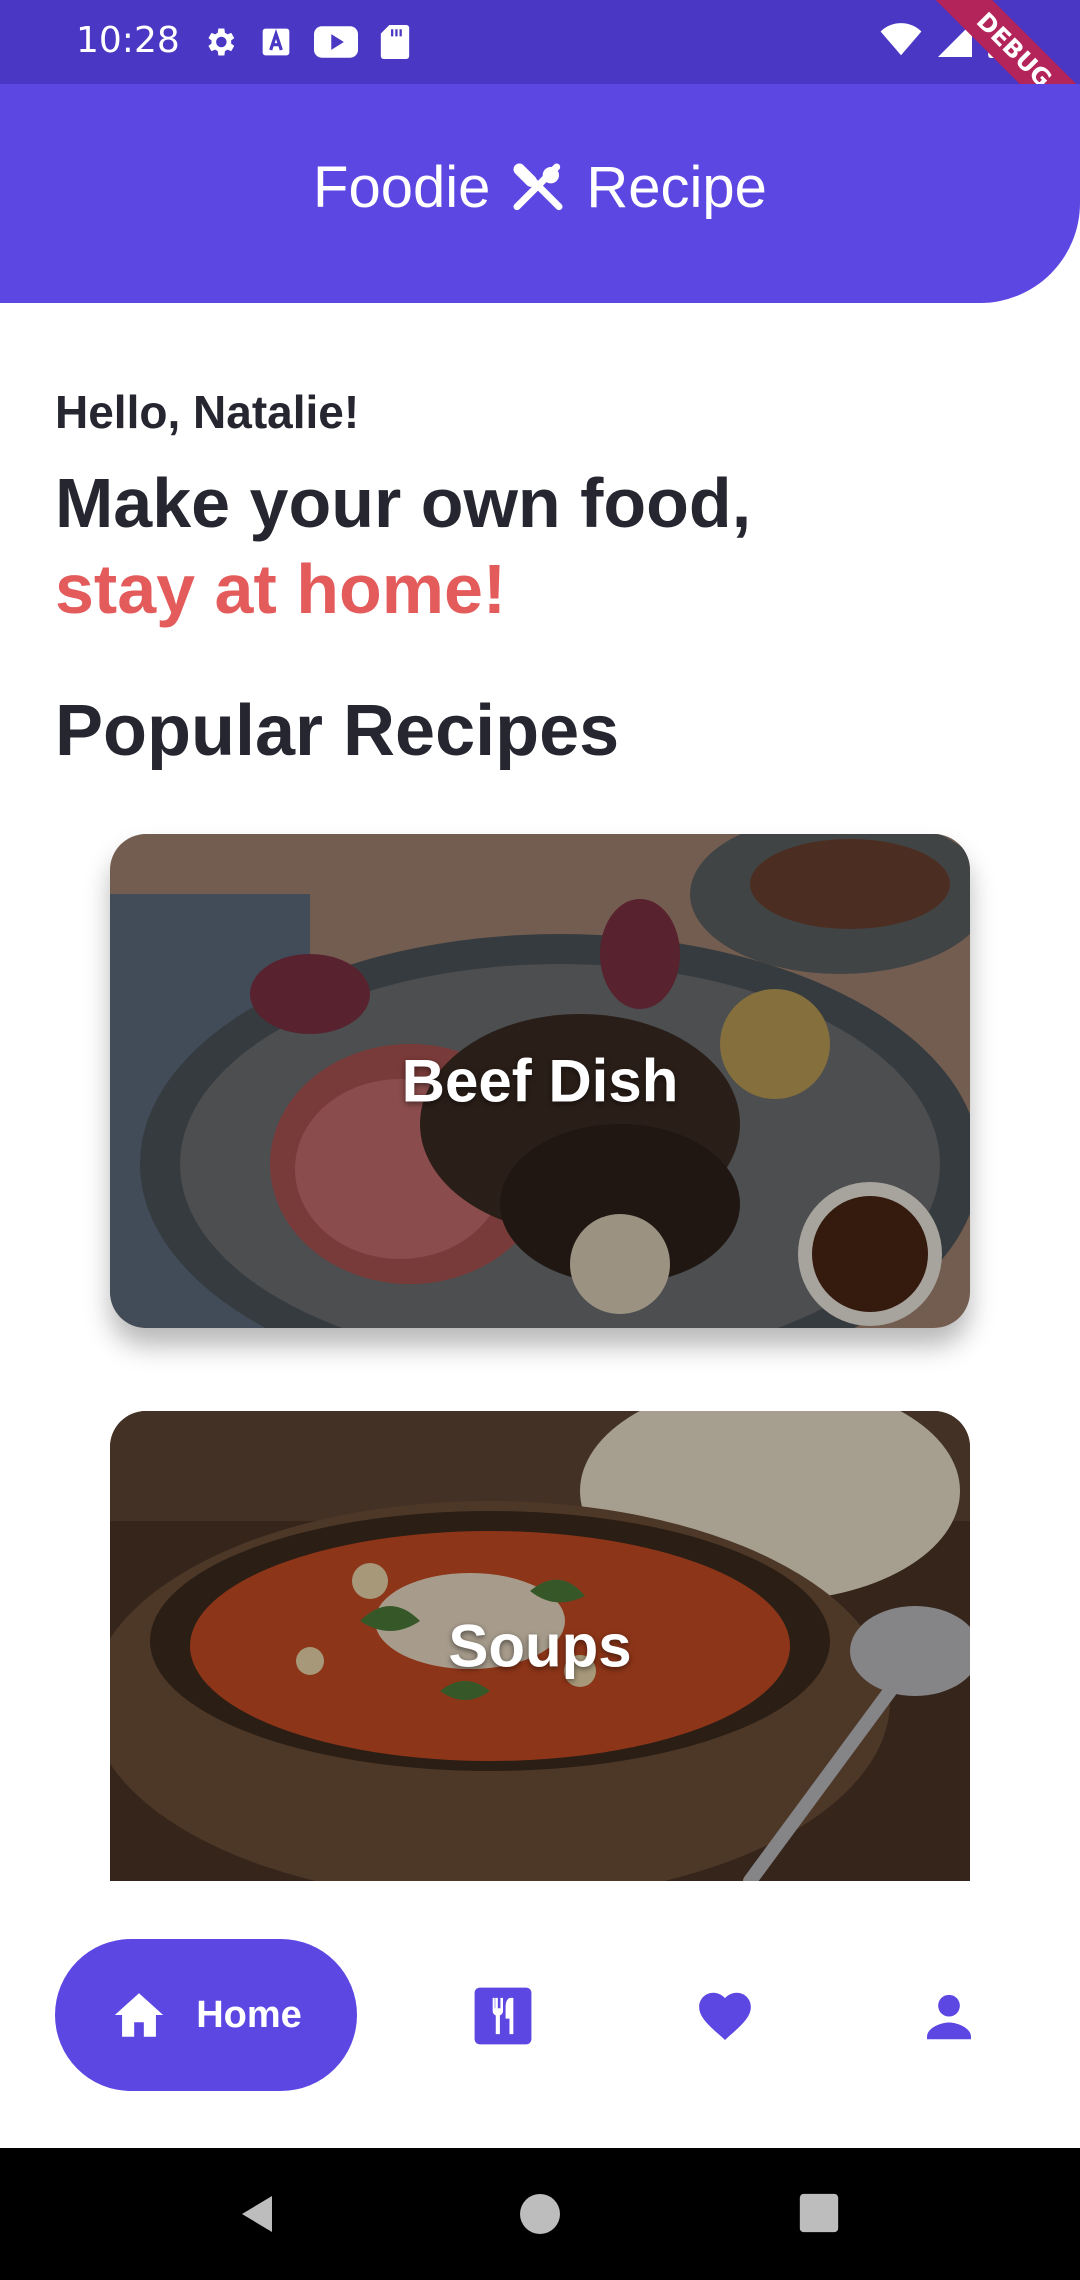 Image resolution: width=1080 pixels, height=2280 pixels. I want to click on status-bar: 10:28 DEBUG, so click(540, 78).